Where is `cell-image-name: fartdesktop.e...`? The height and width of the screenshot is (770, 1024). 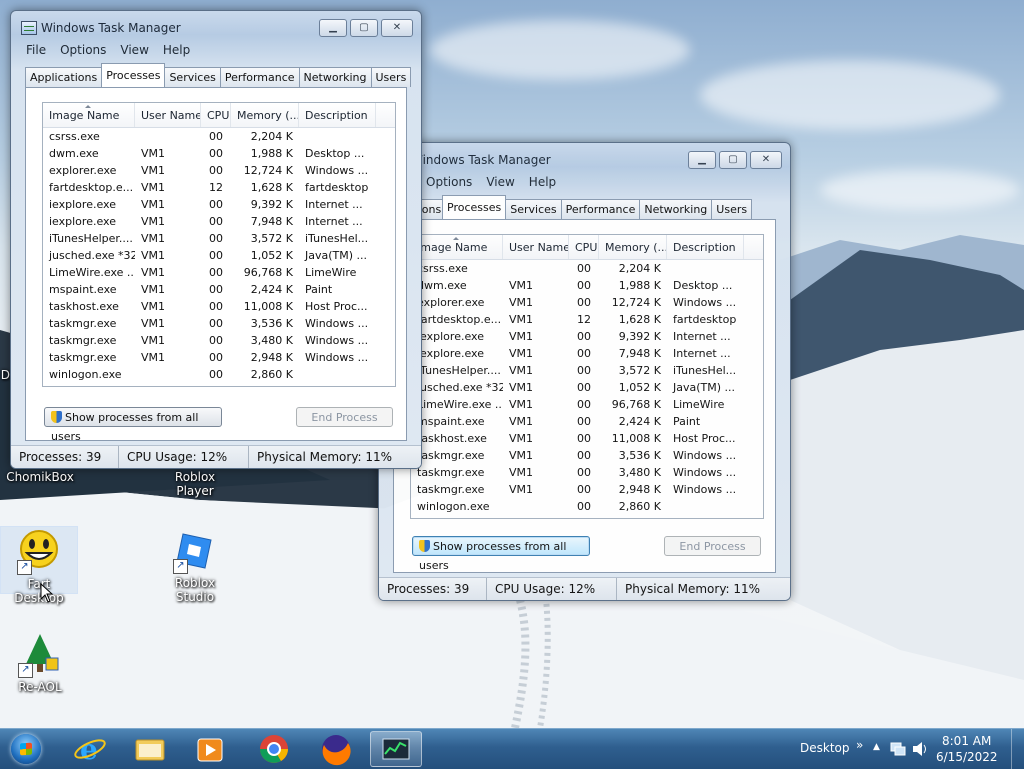 cell-image-name: fartdesktop.e... is located at coordinates (91, 187).